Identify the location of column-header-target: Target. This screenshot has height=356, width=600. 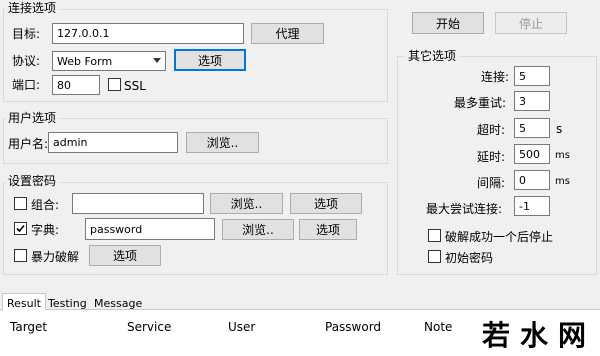
(28, 327).